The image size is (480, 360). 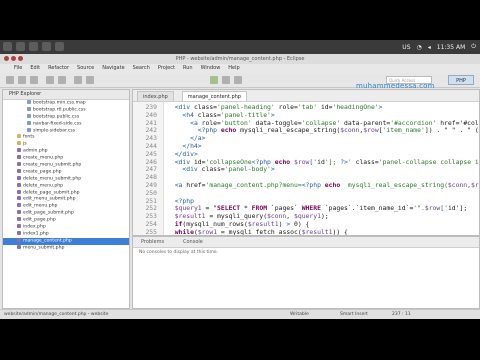 What do you see at coordinates (66, 110) in the screenshot?
I see `tree-item: bootstrap.rtl.public.css` at bounding box center [66, 110].